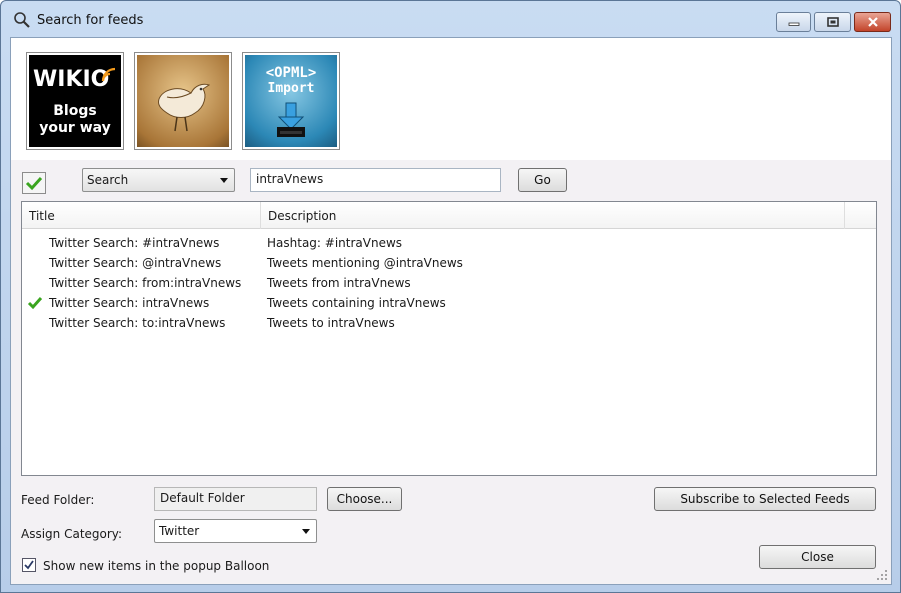 The image size is (901, 593). I want to click on minimize-button, so click(793, 22).